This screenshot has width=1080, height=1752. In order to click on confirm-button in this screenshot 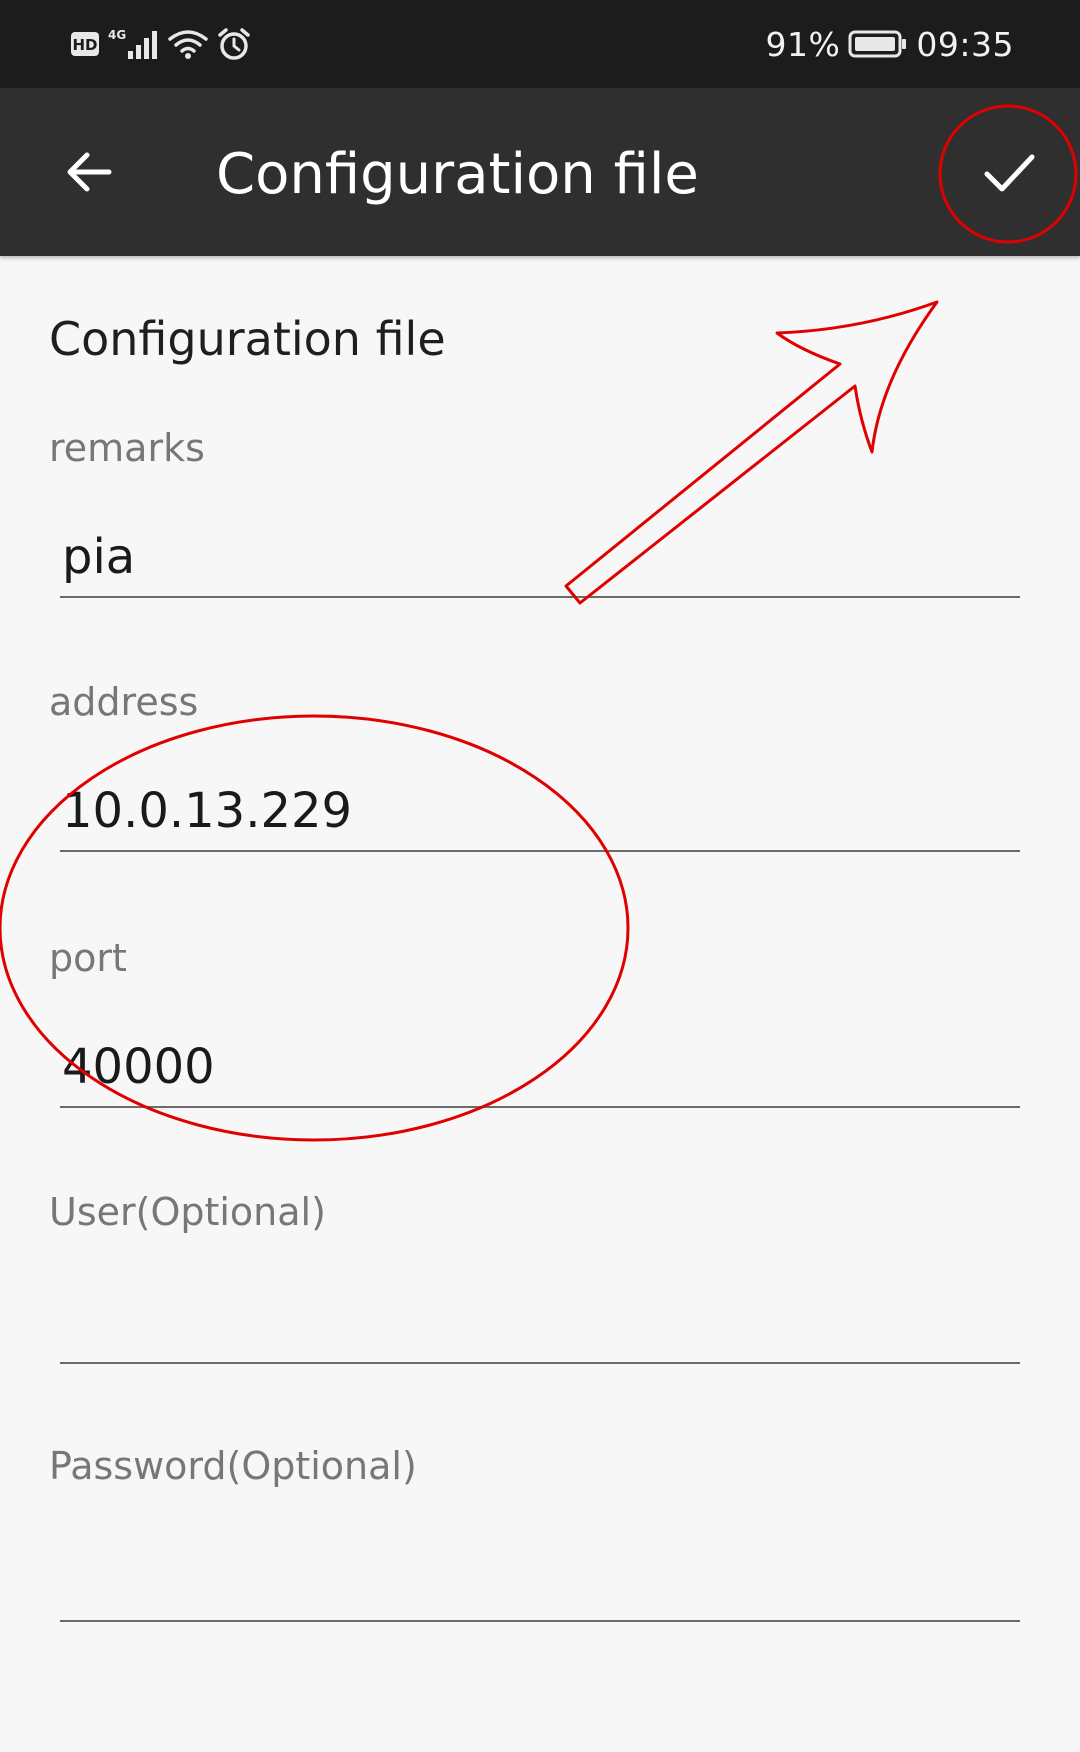, I will do `click(1009, 172)`.